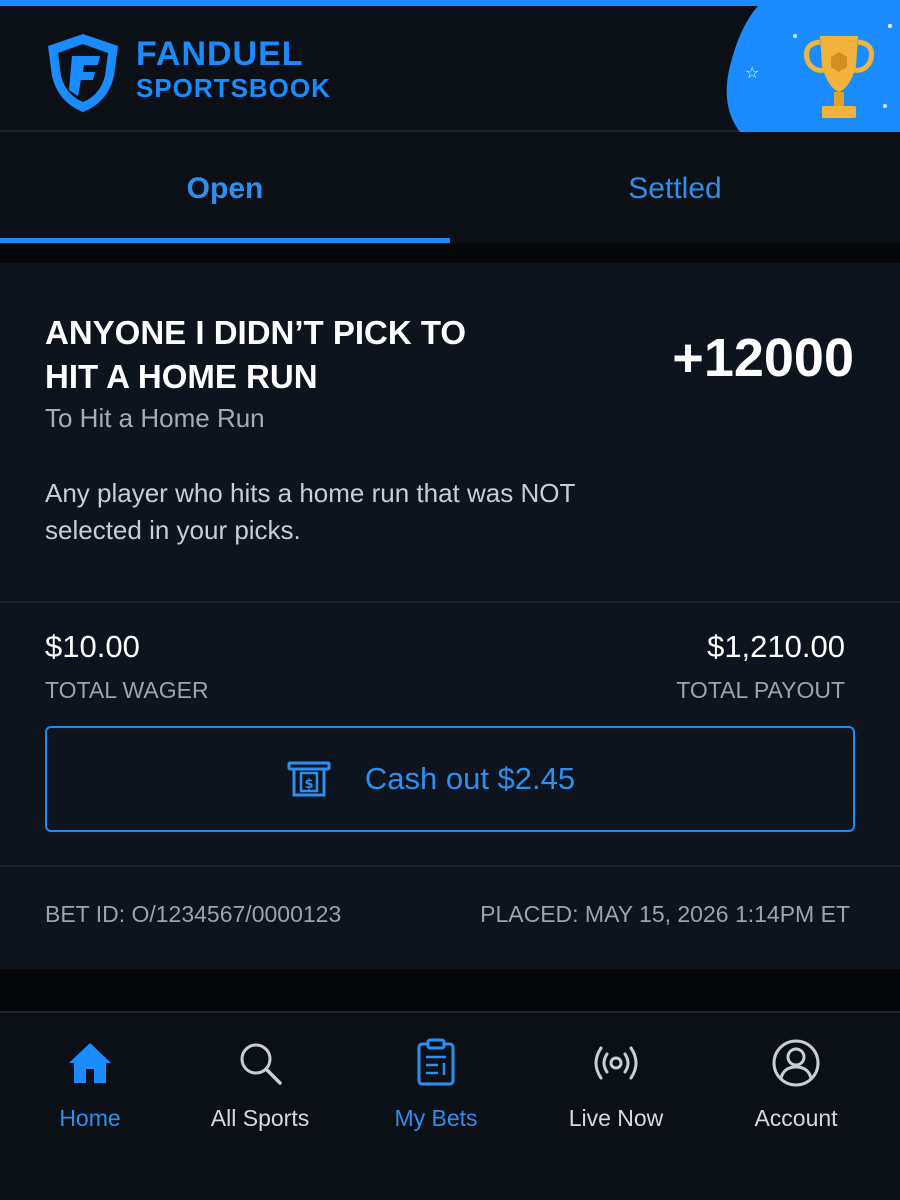  I want to click on bet-odds: +12000, so click(763, 358).